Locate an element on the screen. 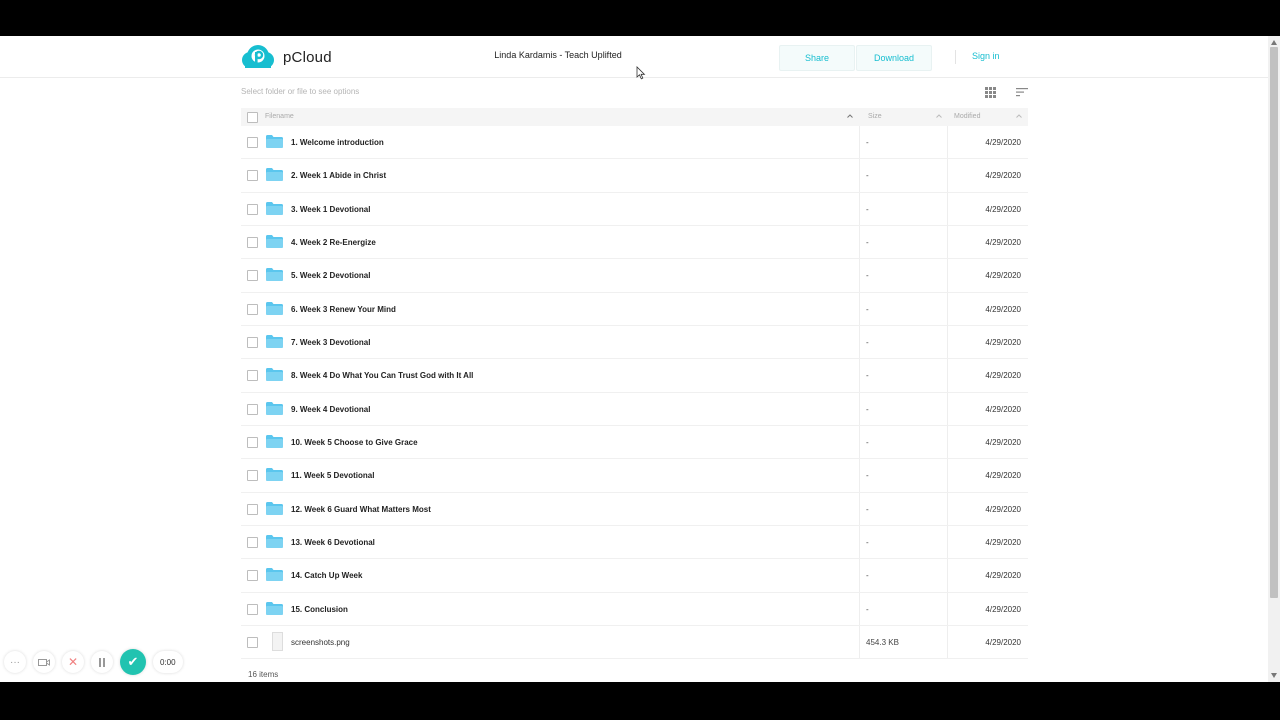 Image resolution: width=1280 pixels, height=720 pixels. row-filename: 4. Week 2 Re-Energize is located at coordinates (333, 242).